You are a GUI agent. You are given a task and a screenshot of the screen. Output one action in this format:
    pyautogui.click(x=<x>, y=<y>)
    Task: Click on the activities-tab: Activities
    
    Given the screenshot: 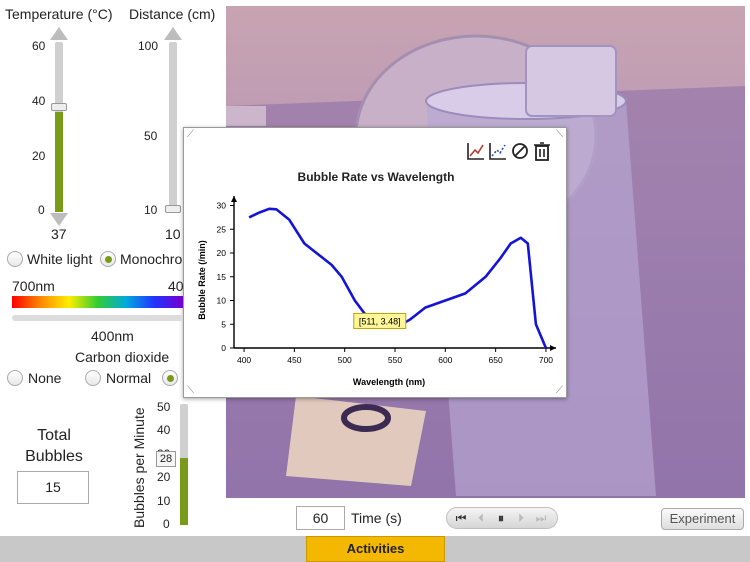 What is the action you would take?
    pyautogui.click(x=375, y=549)
    